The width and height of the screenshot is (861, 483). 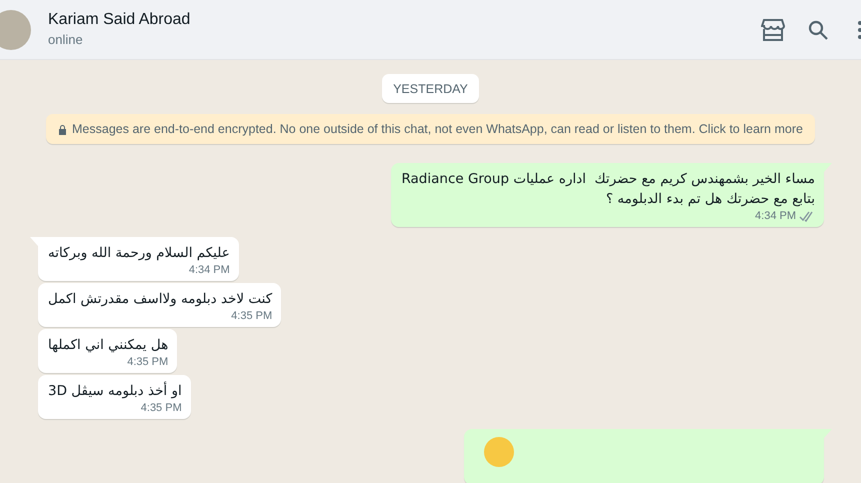 I want to click on message-text: كنت لاخد دبلومه ولااسف مقدرتش اكمل, so click(x=160, y=299).